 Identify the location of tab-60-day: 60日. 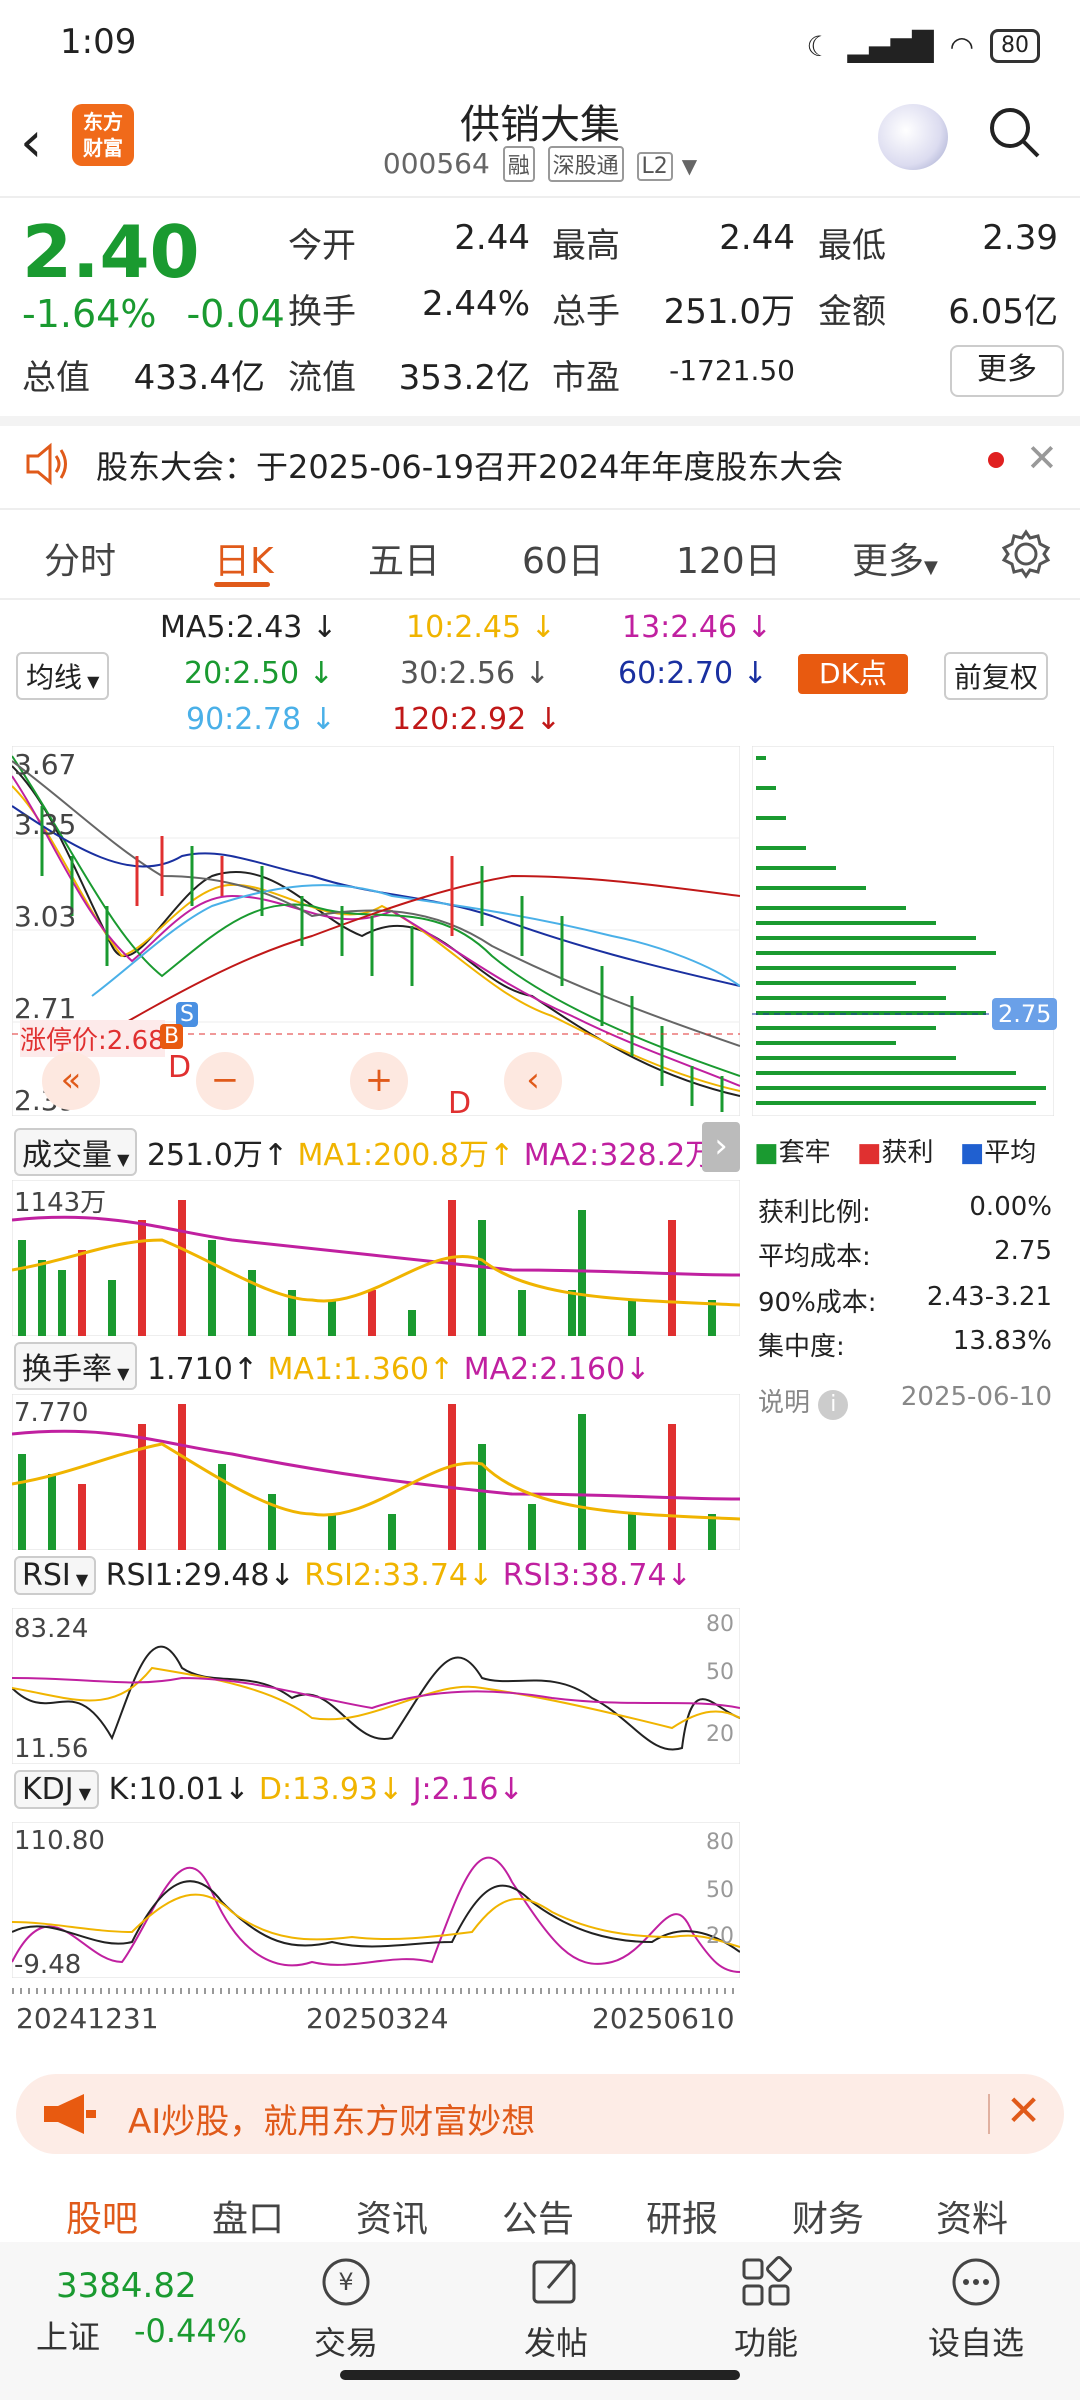
(563, 558).